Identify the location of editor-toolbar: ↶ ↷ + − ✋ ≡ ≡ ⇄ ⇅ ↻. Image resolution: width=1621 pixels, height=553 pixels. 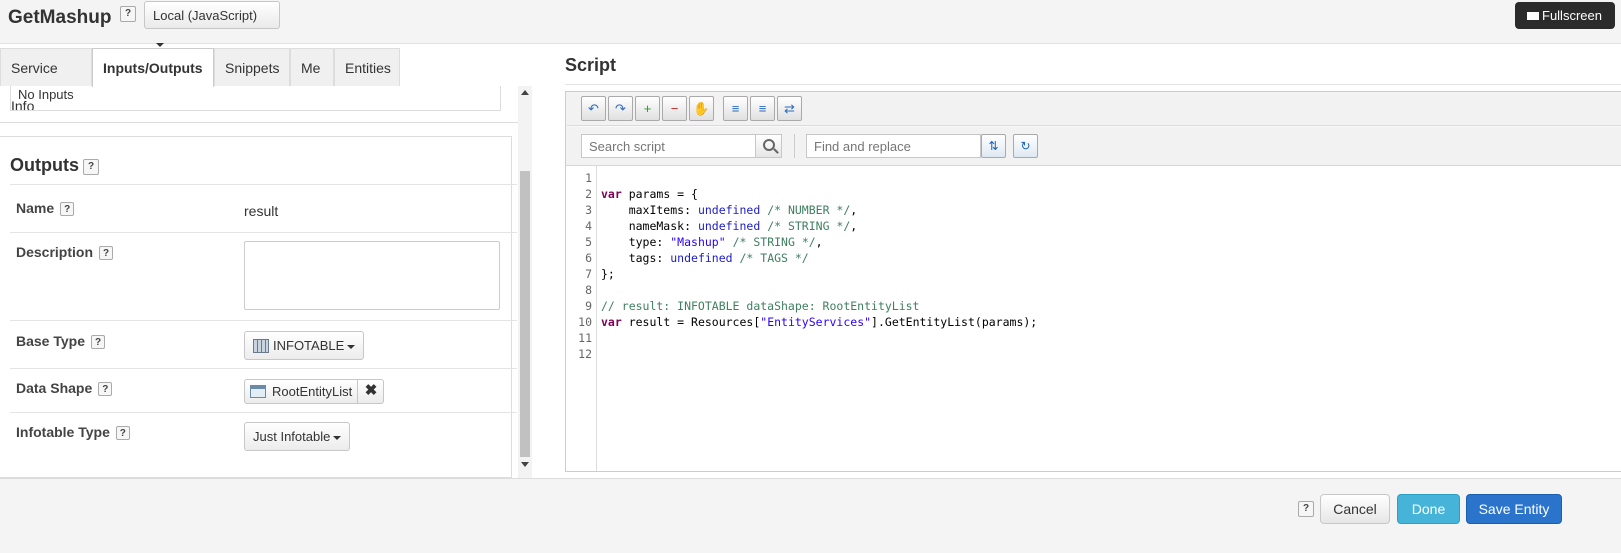
(1093, 129).